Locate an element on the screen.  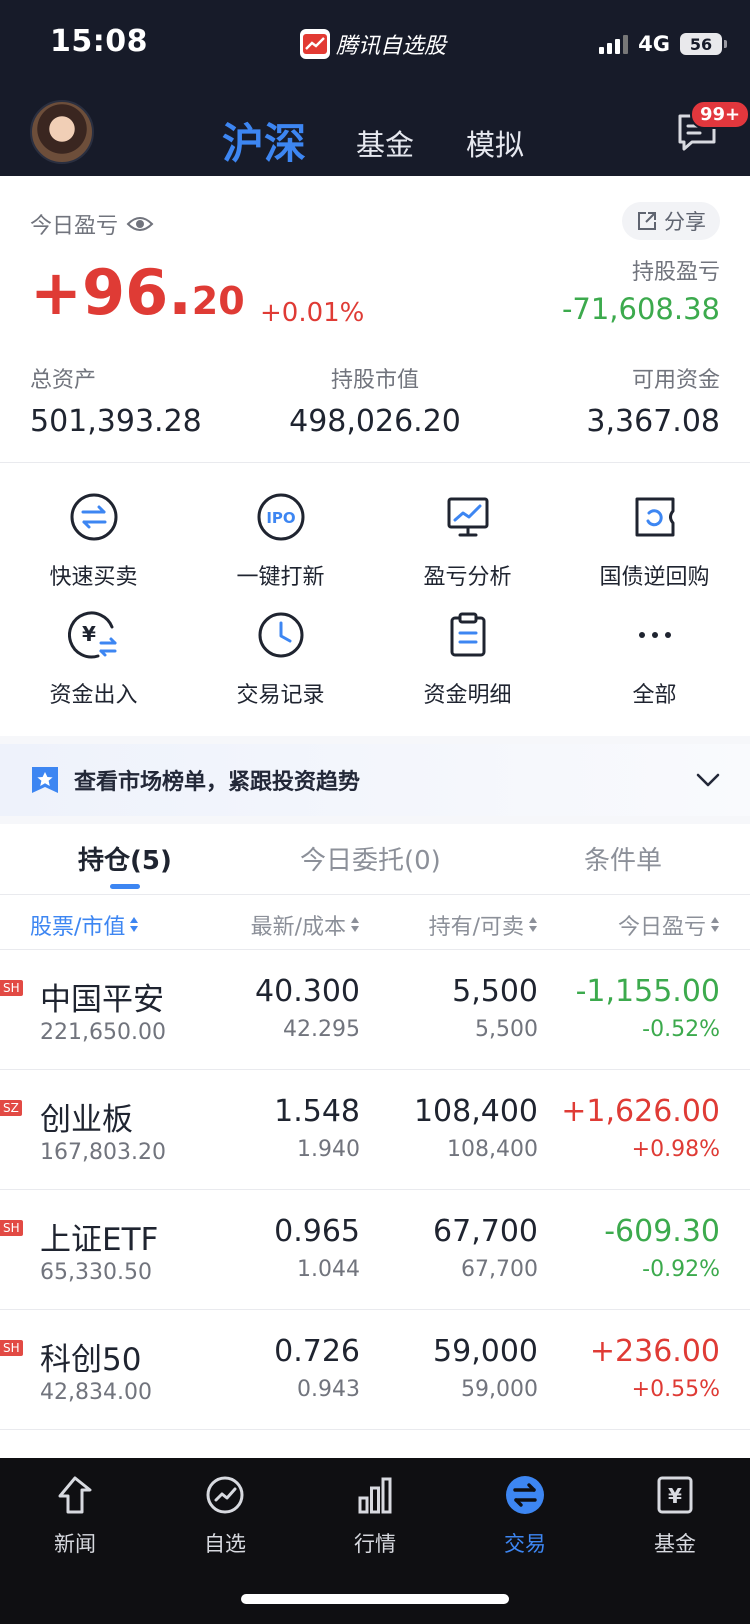
hold-sellable: 67,700 67,700 is located at coordinates (485, 1236).